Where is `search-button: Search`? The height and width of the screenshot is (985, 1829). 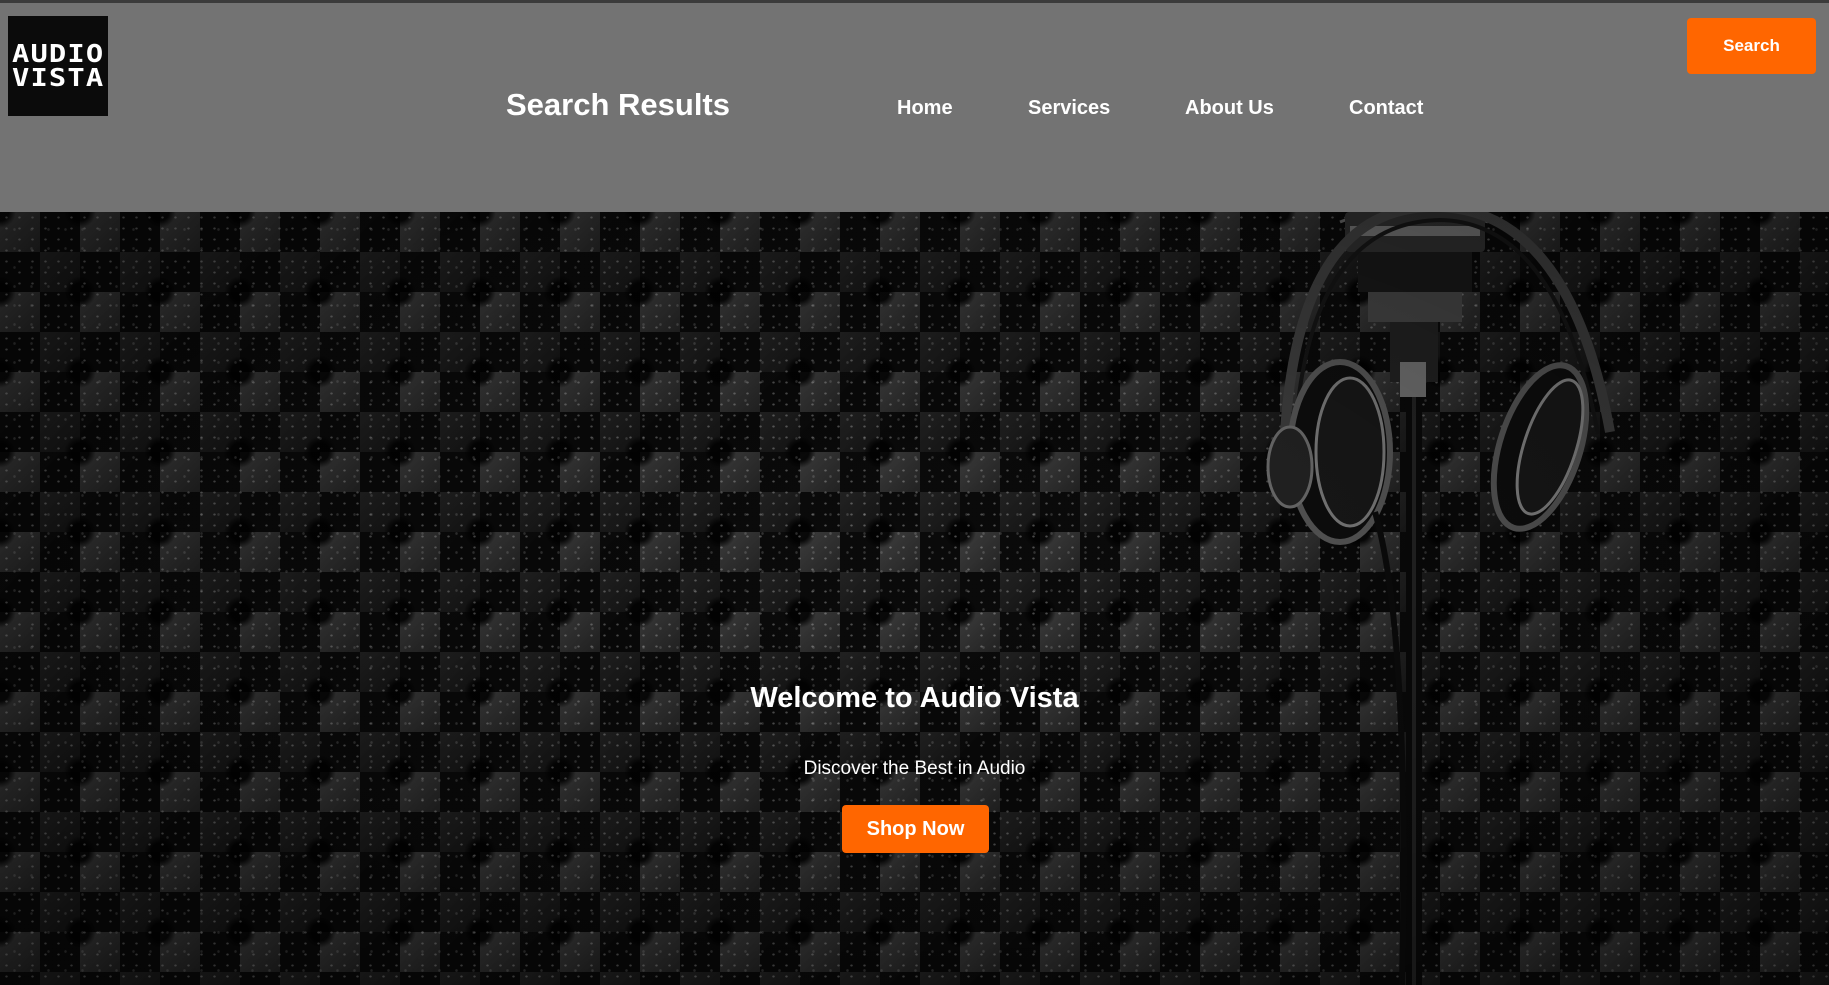 search-button: Search is located at coordinates (1751, 46).